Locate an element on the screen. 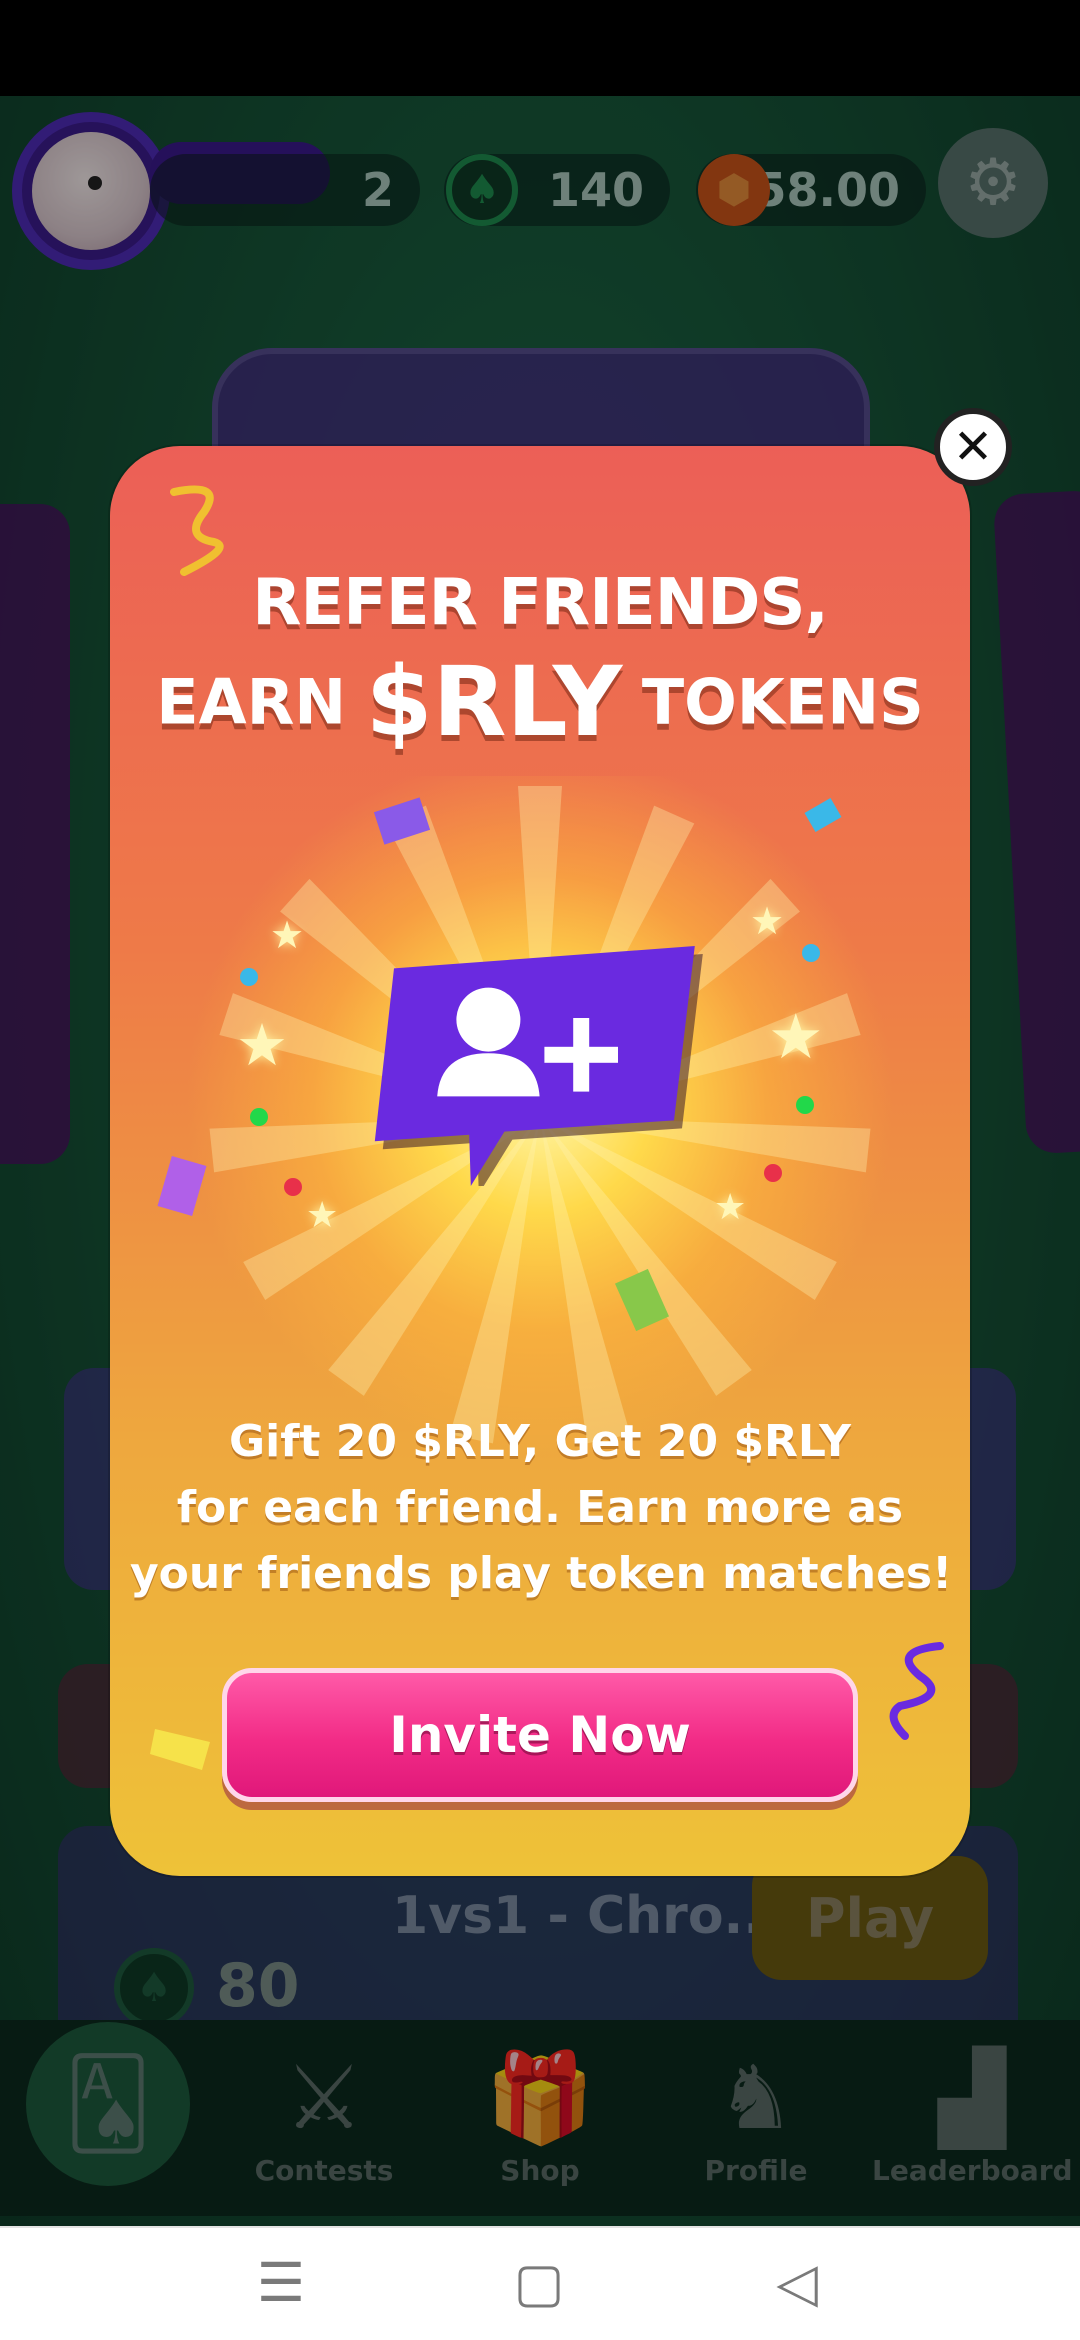 The image size is (1080, 2340). confetti-bottom-left is located at coordinates (180, 1749).